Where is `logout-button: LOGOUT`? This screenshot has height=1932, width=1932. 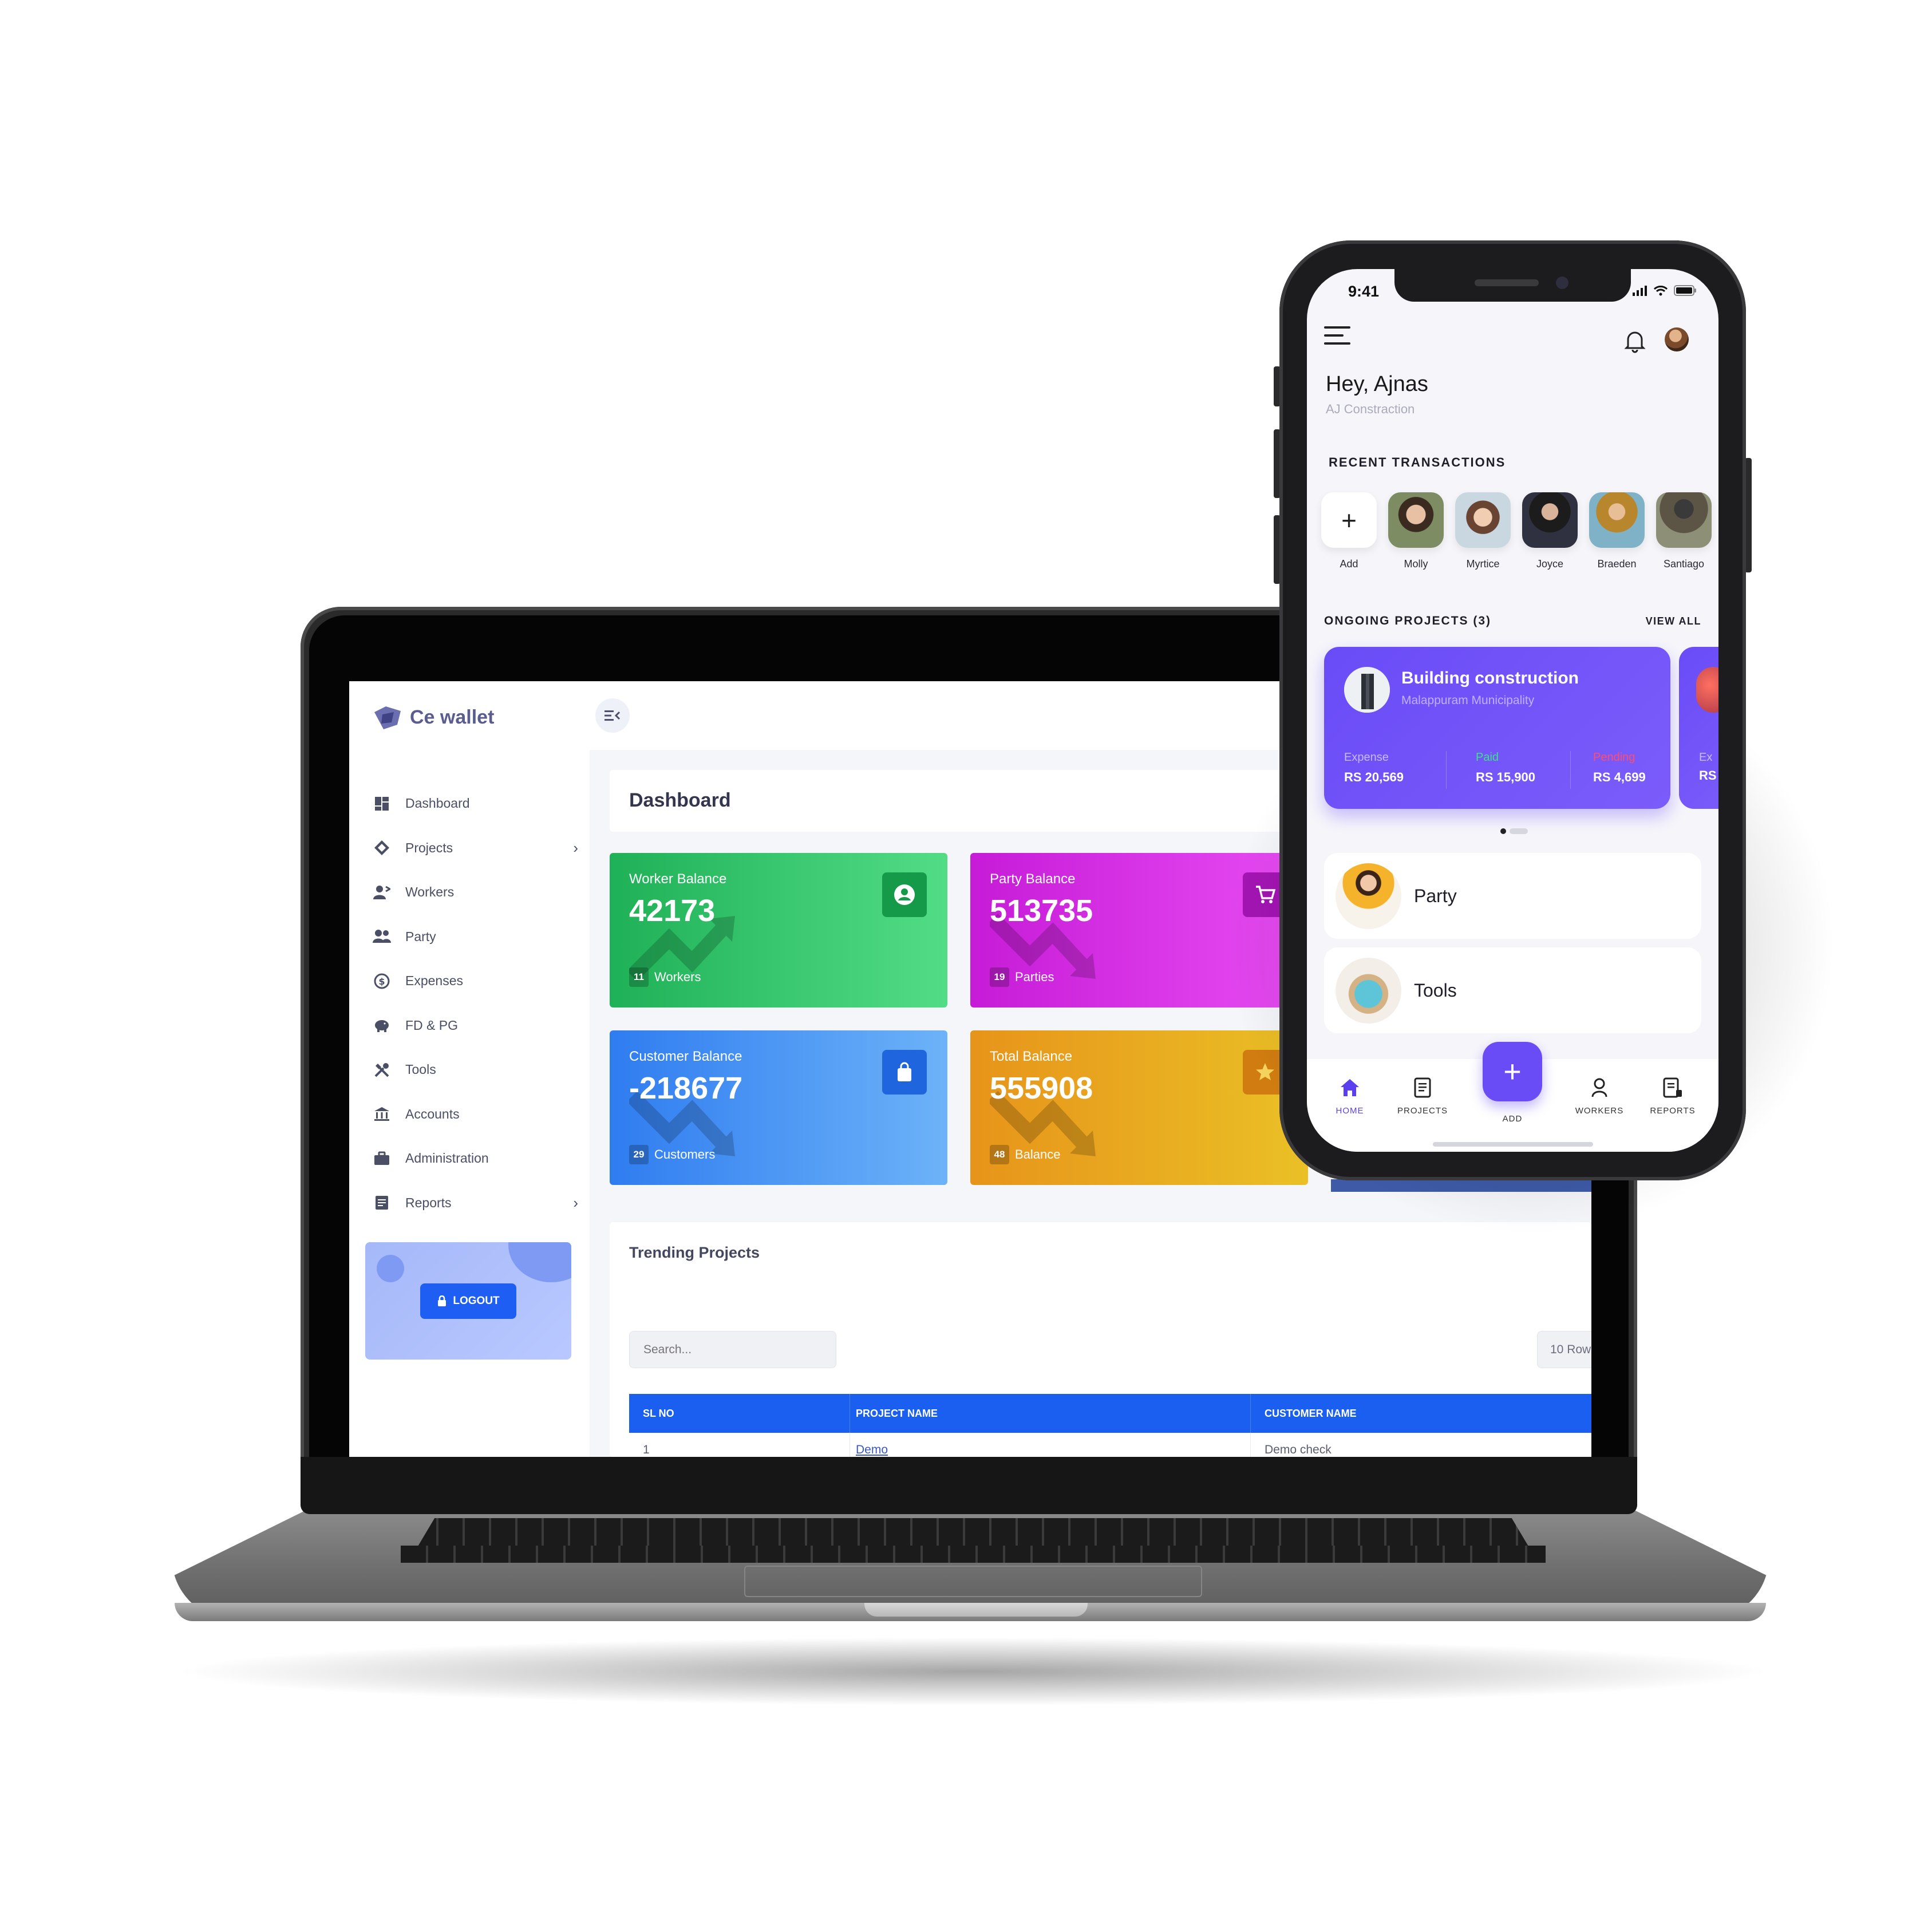 logout-button: LOGOUT is located at coordinates (468, 1301).